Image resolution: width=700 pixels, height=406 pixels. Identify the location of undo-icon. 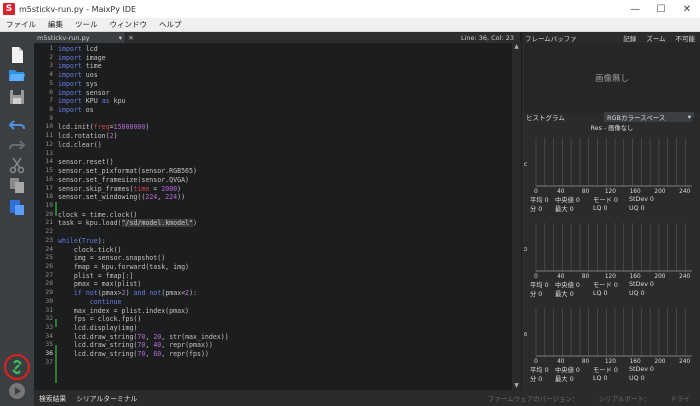
(17, 125).